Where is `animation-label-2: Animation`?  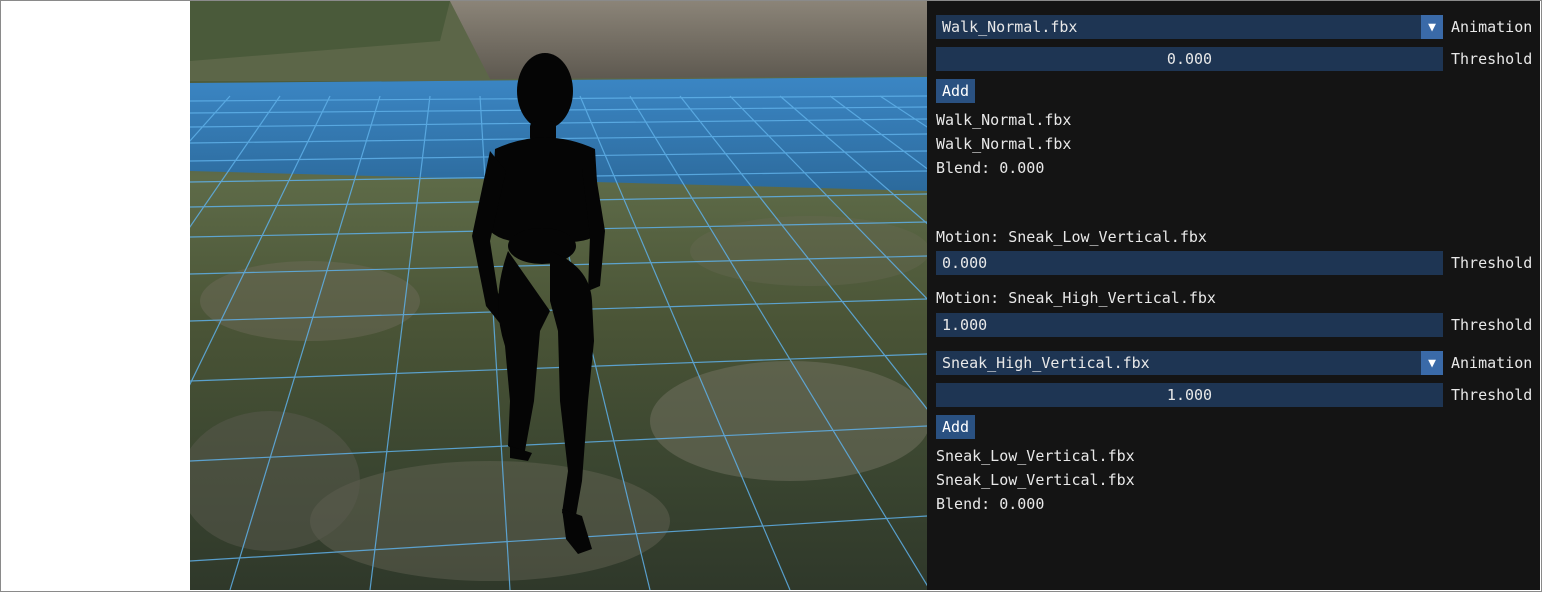 animation-label-2: Animation is located at coordinates (1492, 363).